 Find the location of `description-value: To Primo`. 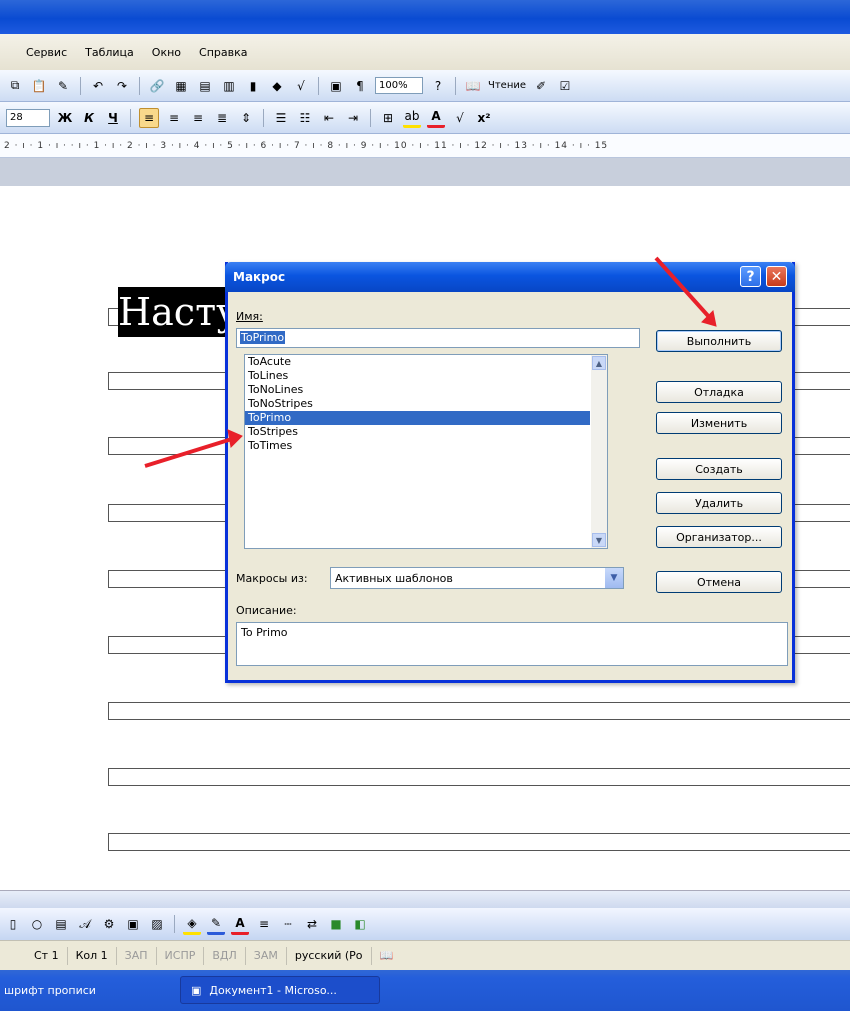

description-value: To Primo is located at coordinates (264, 632).